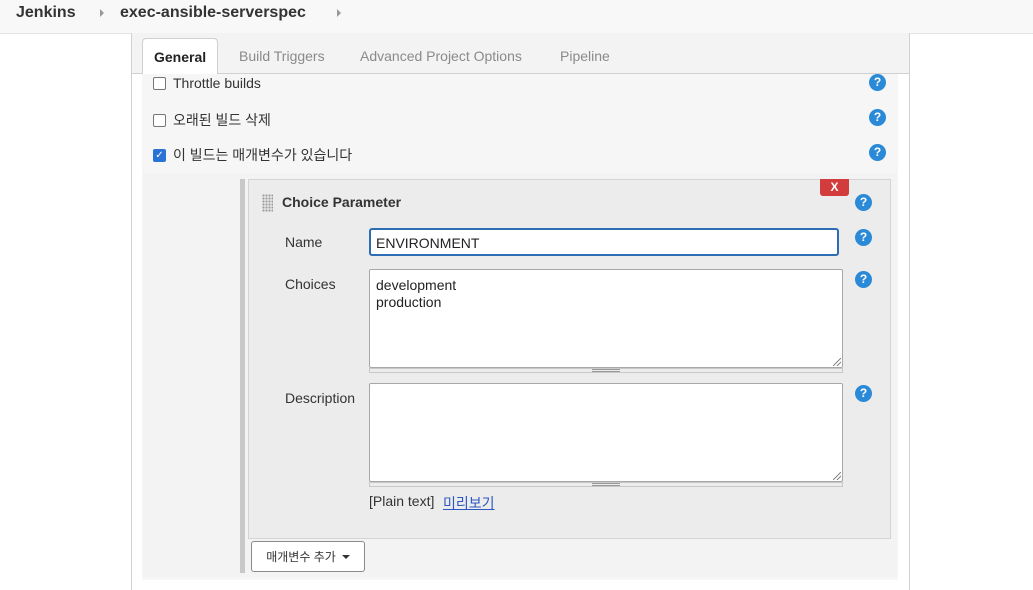  What do you see at coordinates (606, 318) in the screenshot?
I see `choices-textarea: development production` at bounding box center [606, 318].